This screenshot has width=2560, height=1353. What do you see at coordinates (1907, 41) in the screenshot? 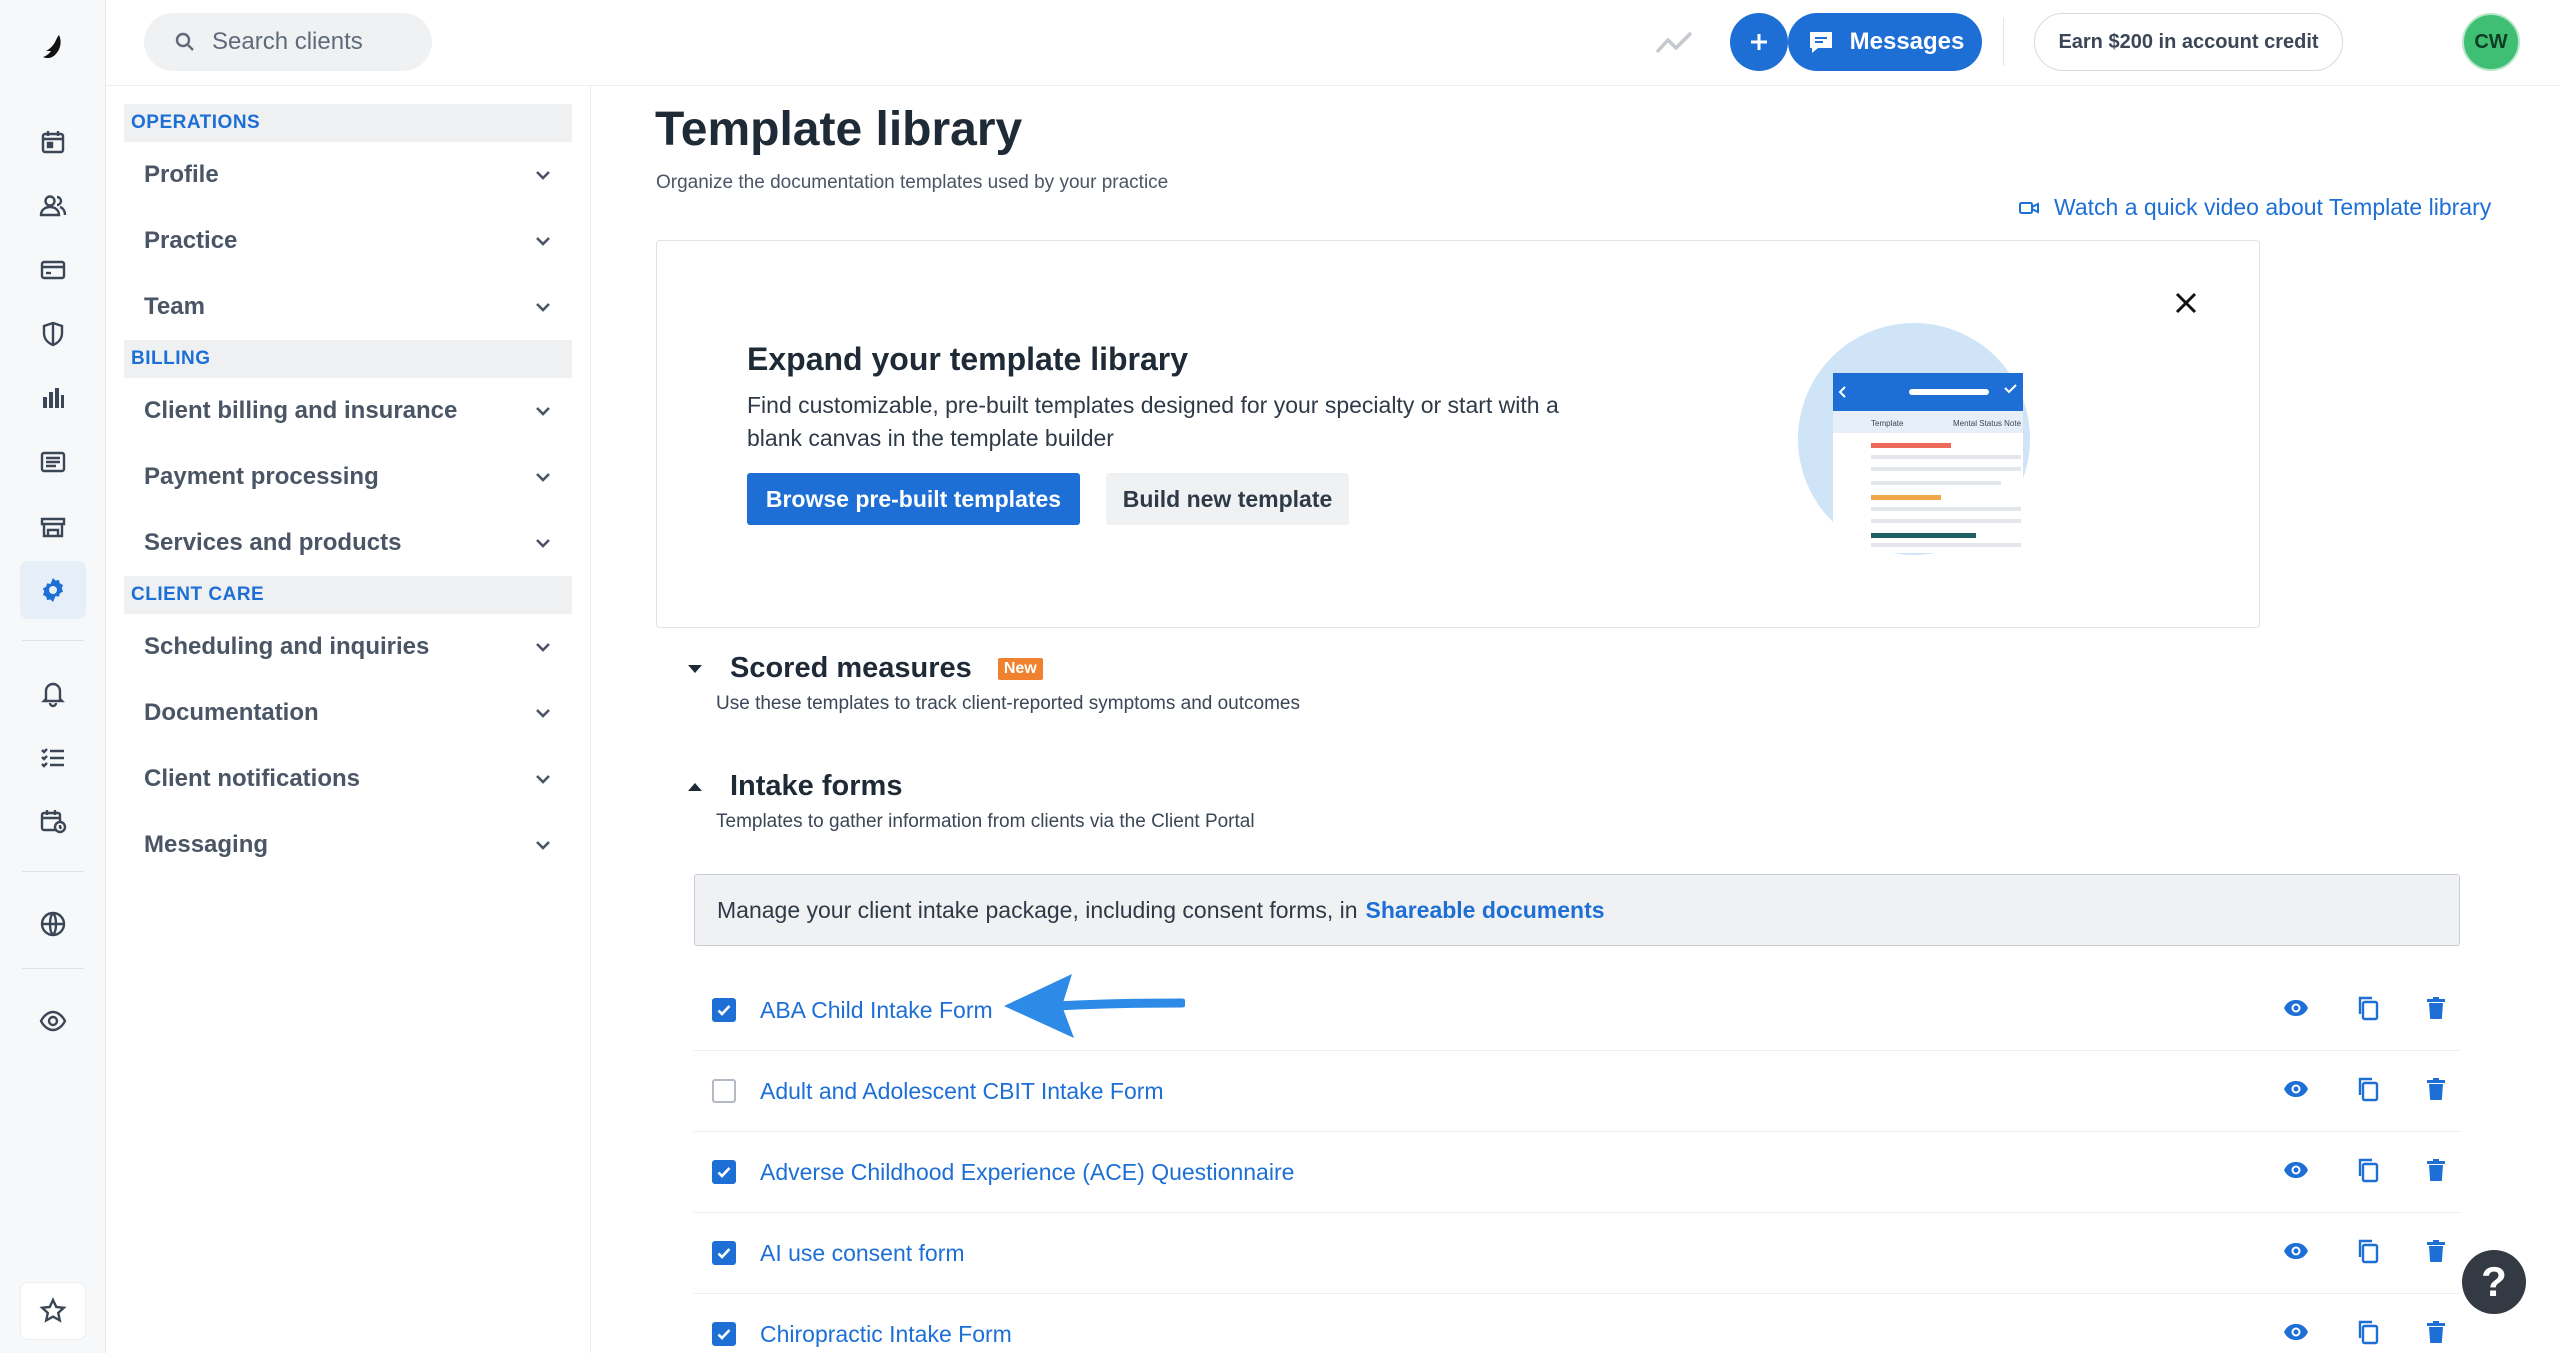
I see `messages-label: Messages` at bounding box center [1907, 41].